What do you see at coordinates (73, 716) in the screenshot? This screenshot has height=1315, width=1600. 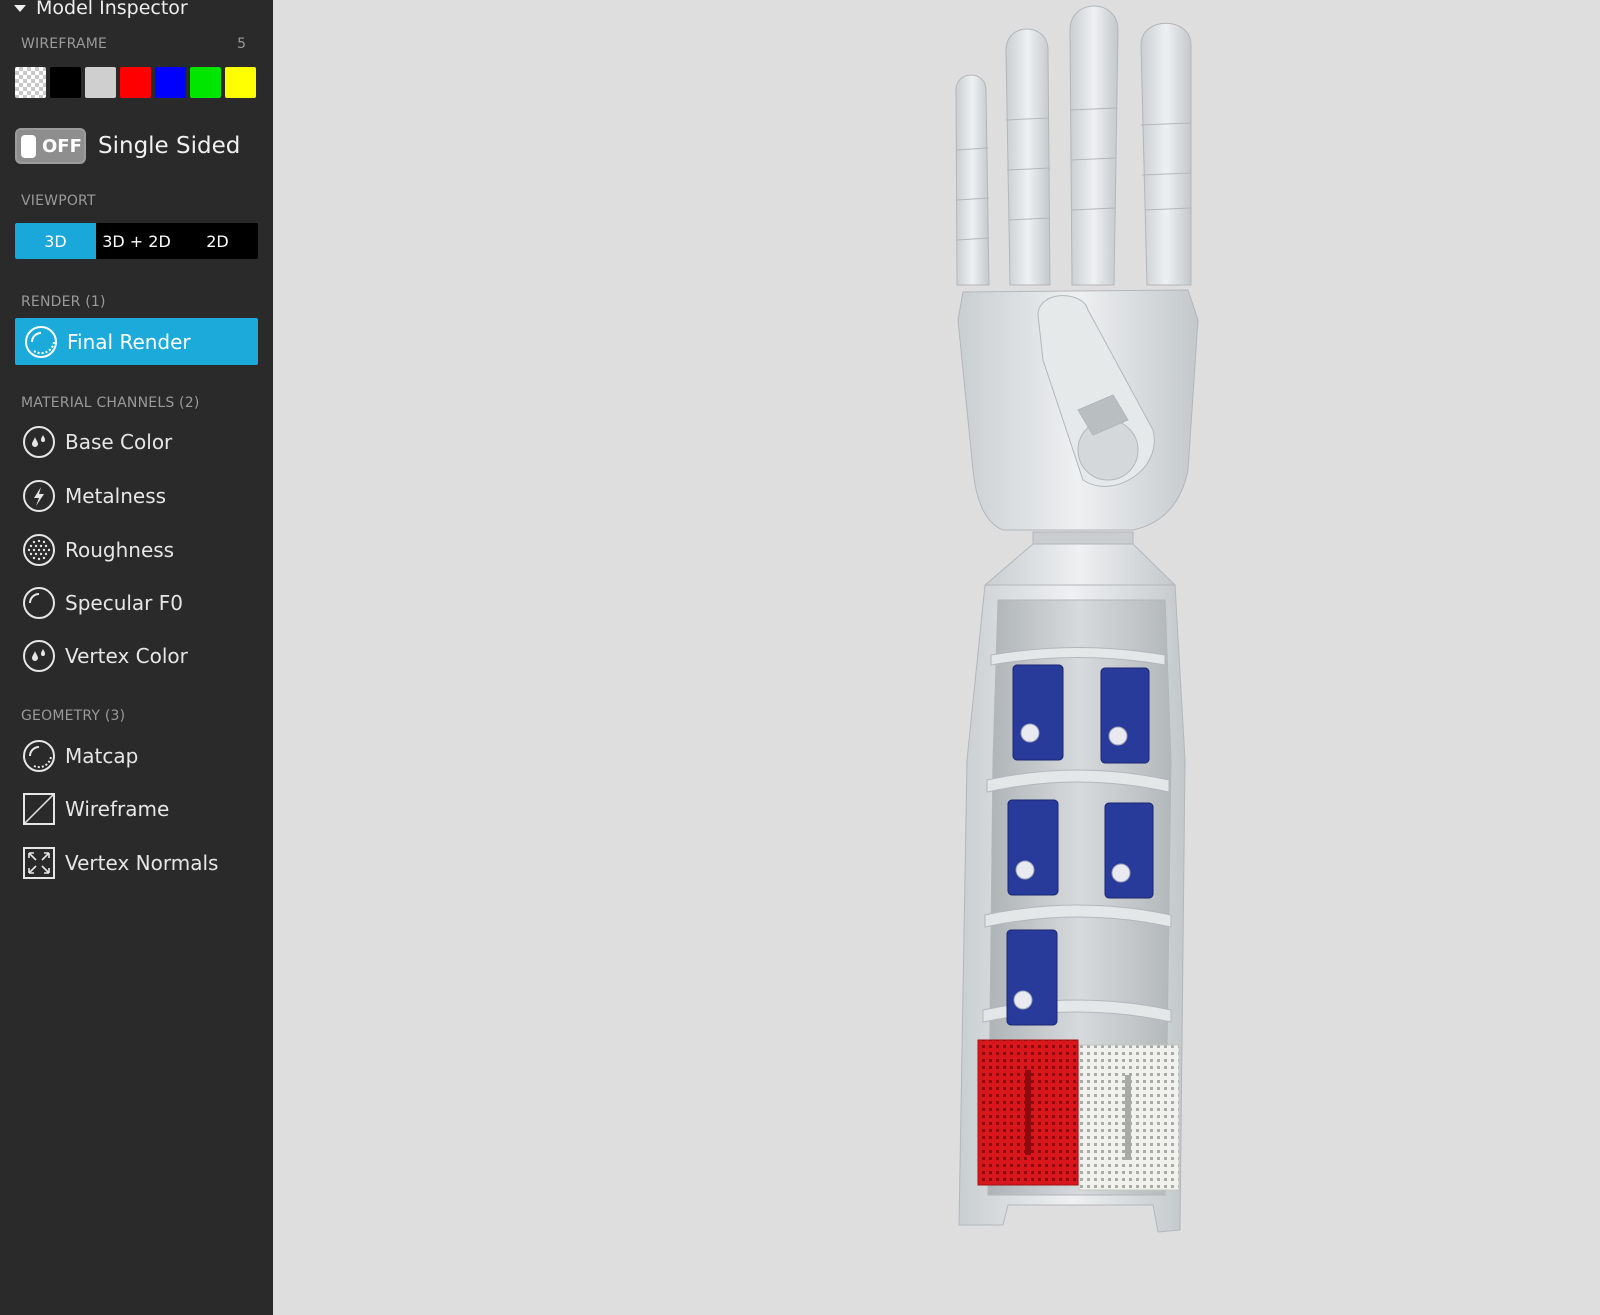 I see `geometry-section-label: GEOMETRY (3)` at bounding box center [73, 716].